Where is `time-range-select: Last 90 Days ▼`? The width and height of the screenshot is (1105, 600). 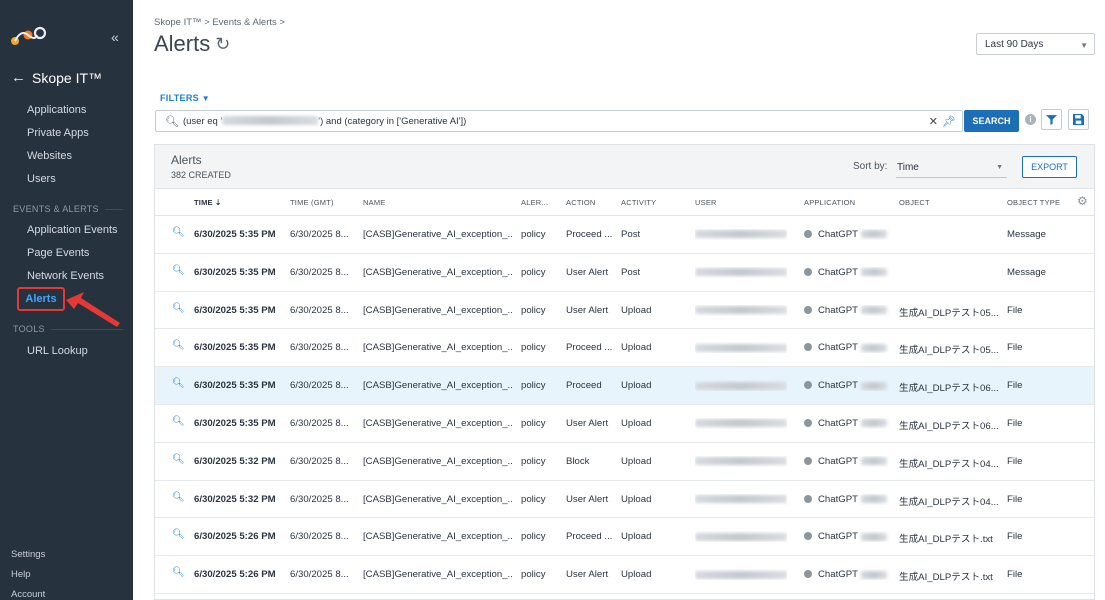
time-range-select: Last 90 Days ▼ is located at coordinates (1035, 44).